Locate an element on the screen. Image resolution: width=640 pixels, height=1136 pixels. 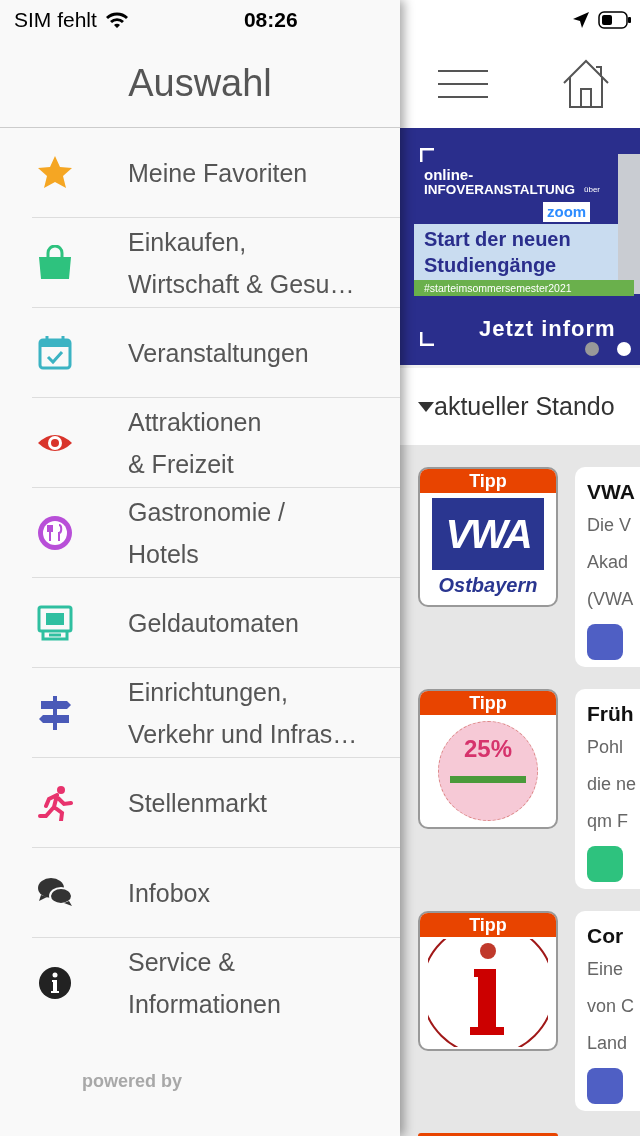
zoom-logo: zoom is located at coordinates (567, 212).